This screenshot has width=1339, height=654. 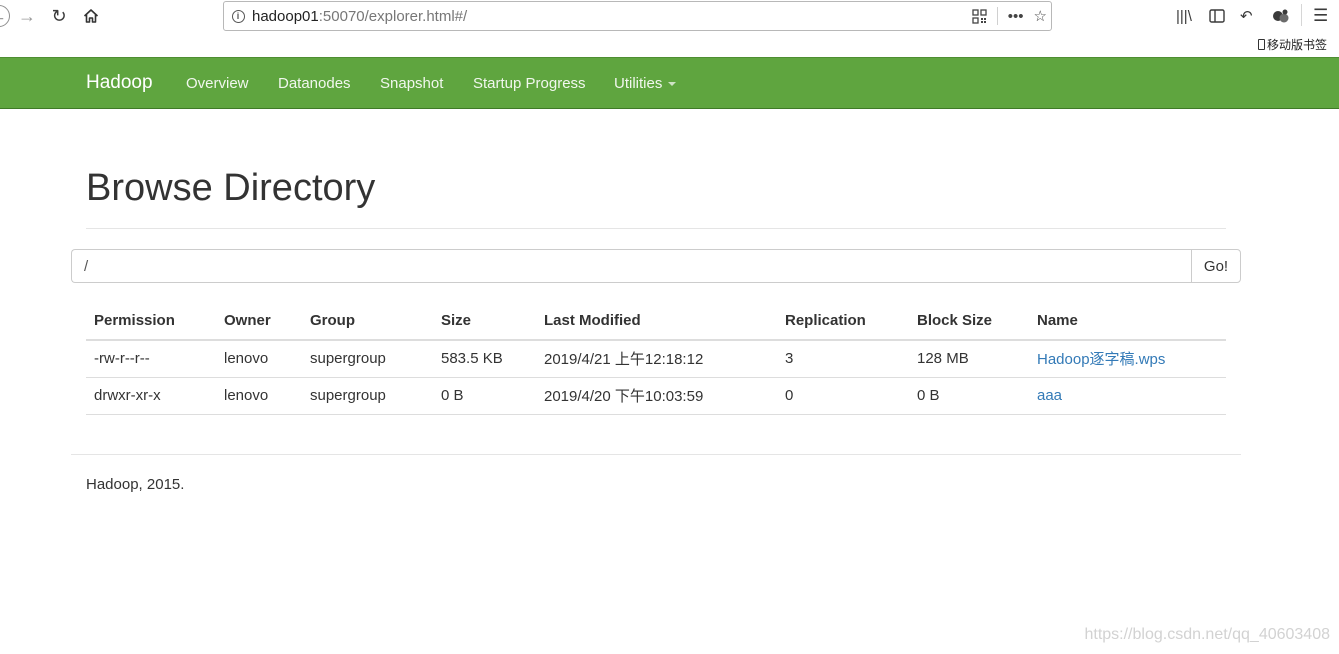 I want to click on menu-button: ☰, so click(x=1320, y=16).